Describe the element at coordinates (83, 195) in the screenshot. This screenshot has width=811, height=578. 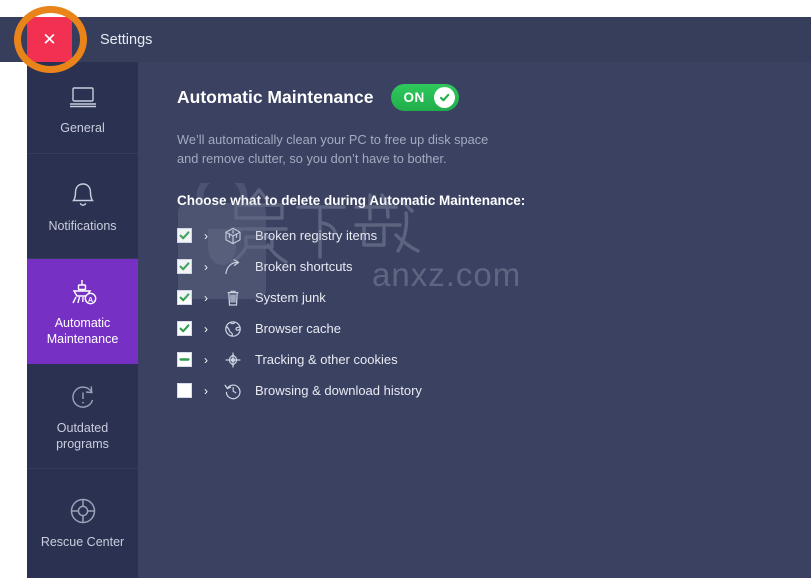
I see `bell-icon` at that location.